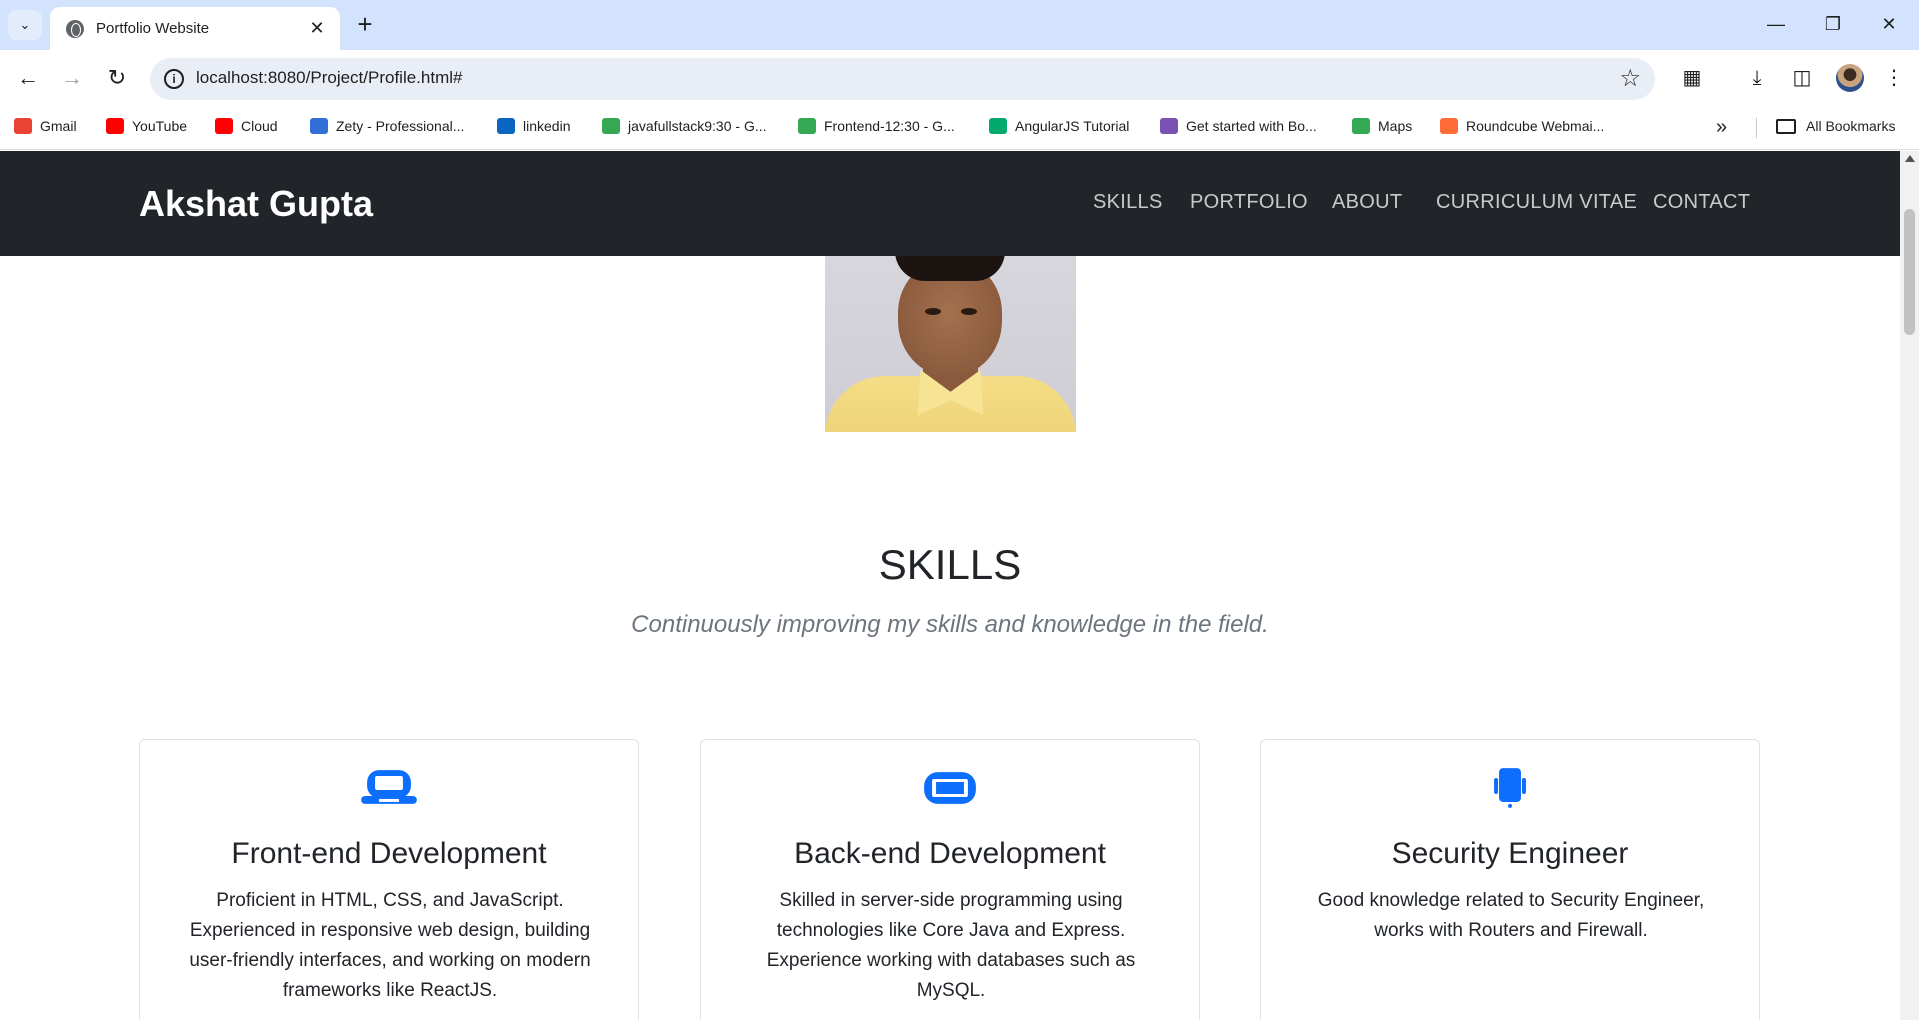  I want to click on w3schools-icon, so click(998, 126).